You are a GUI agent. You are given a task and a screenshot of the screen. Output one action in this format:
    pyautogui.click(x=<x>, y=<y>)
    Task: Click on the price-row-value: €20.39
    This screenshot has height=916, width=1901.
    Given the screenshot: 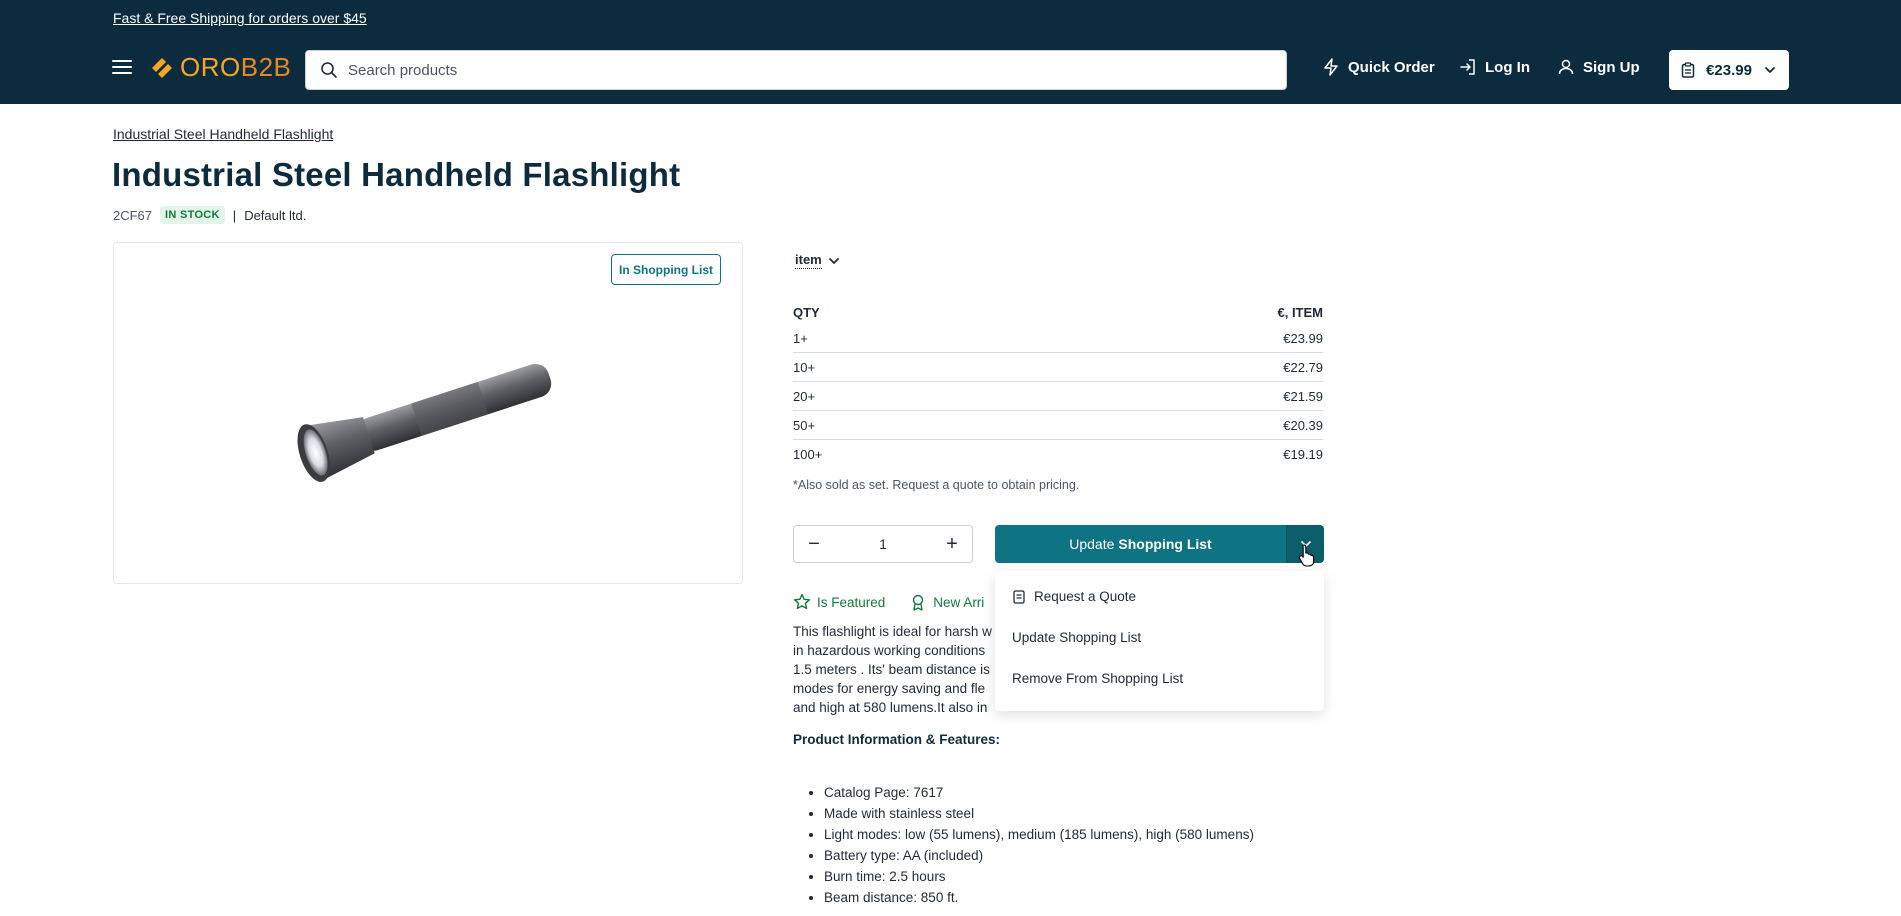 What is the action you would take?
    pyautogui.click(x=1303, y=425)
    